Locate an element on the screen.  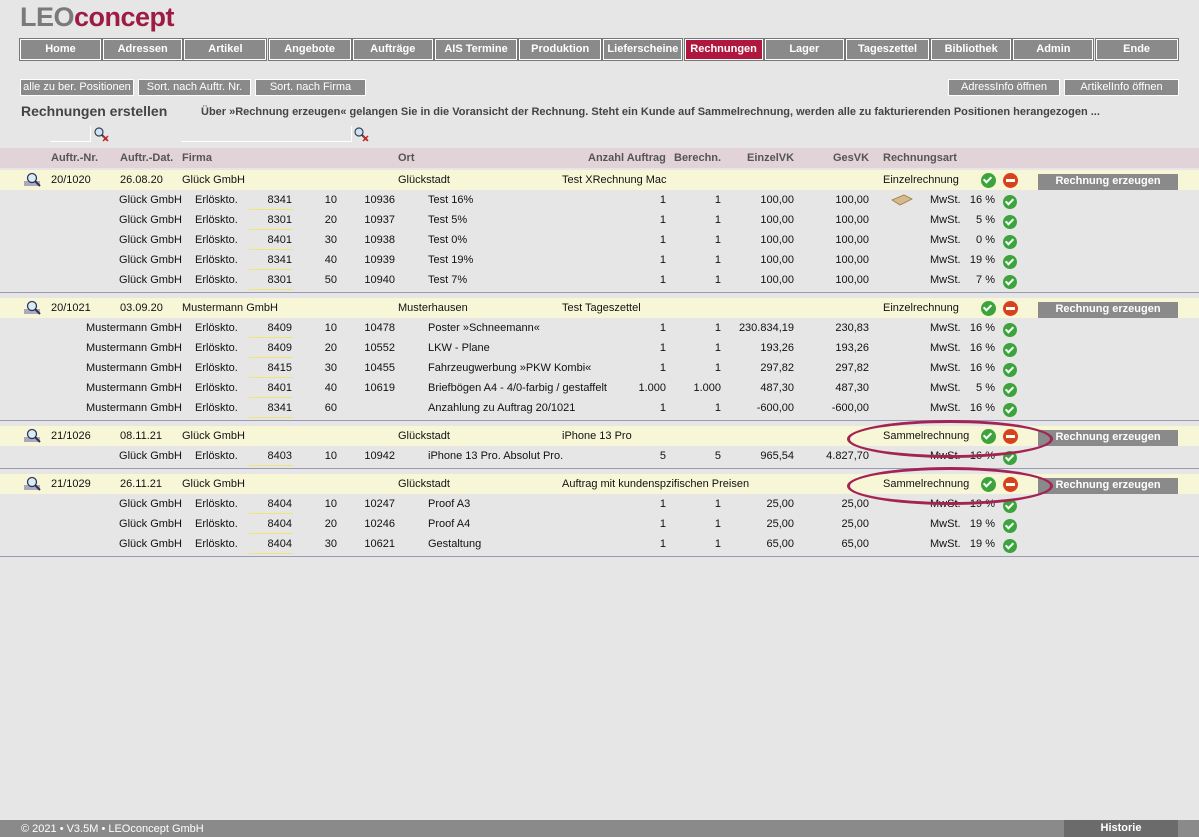
position-number: 30 is located at coordinates (330, 368).